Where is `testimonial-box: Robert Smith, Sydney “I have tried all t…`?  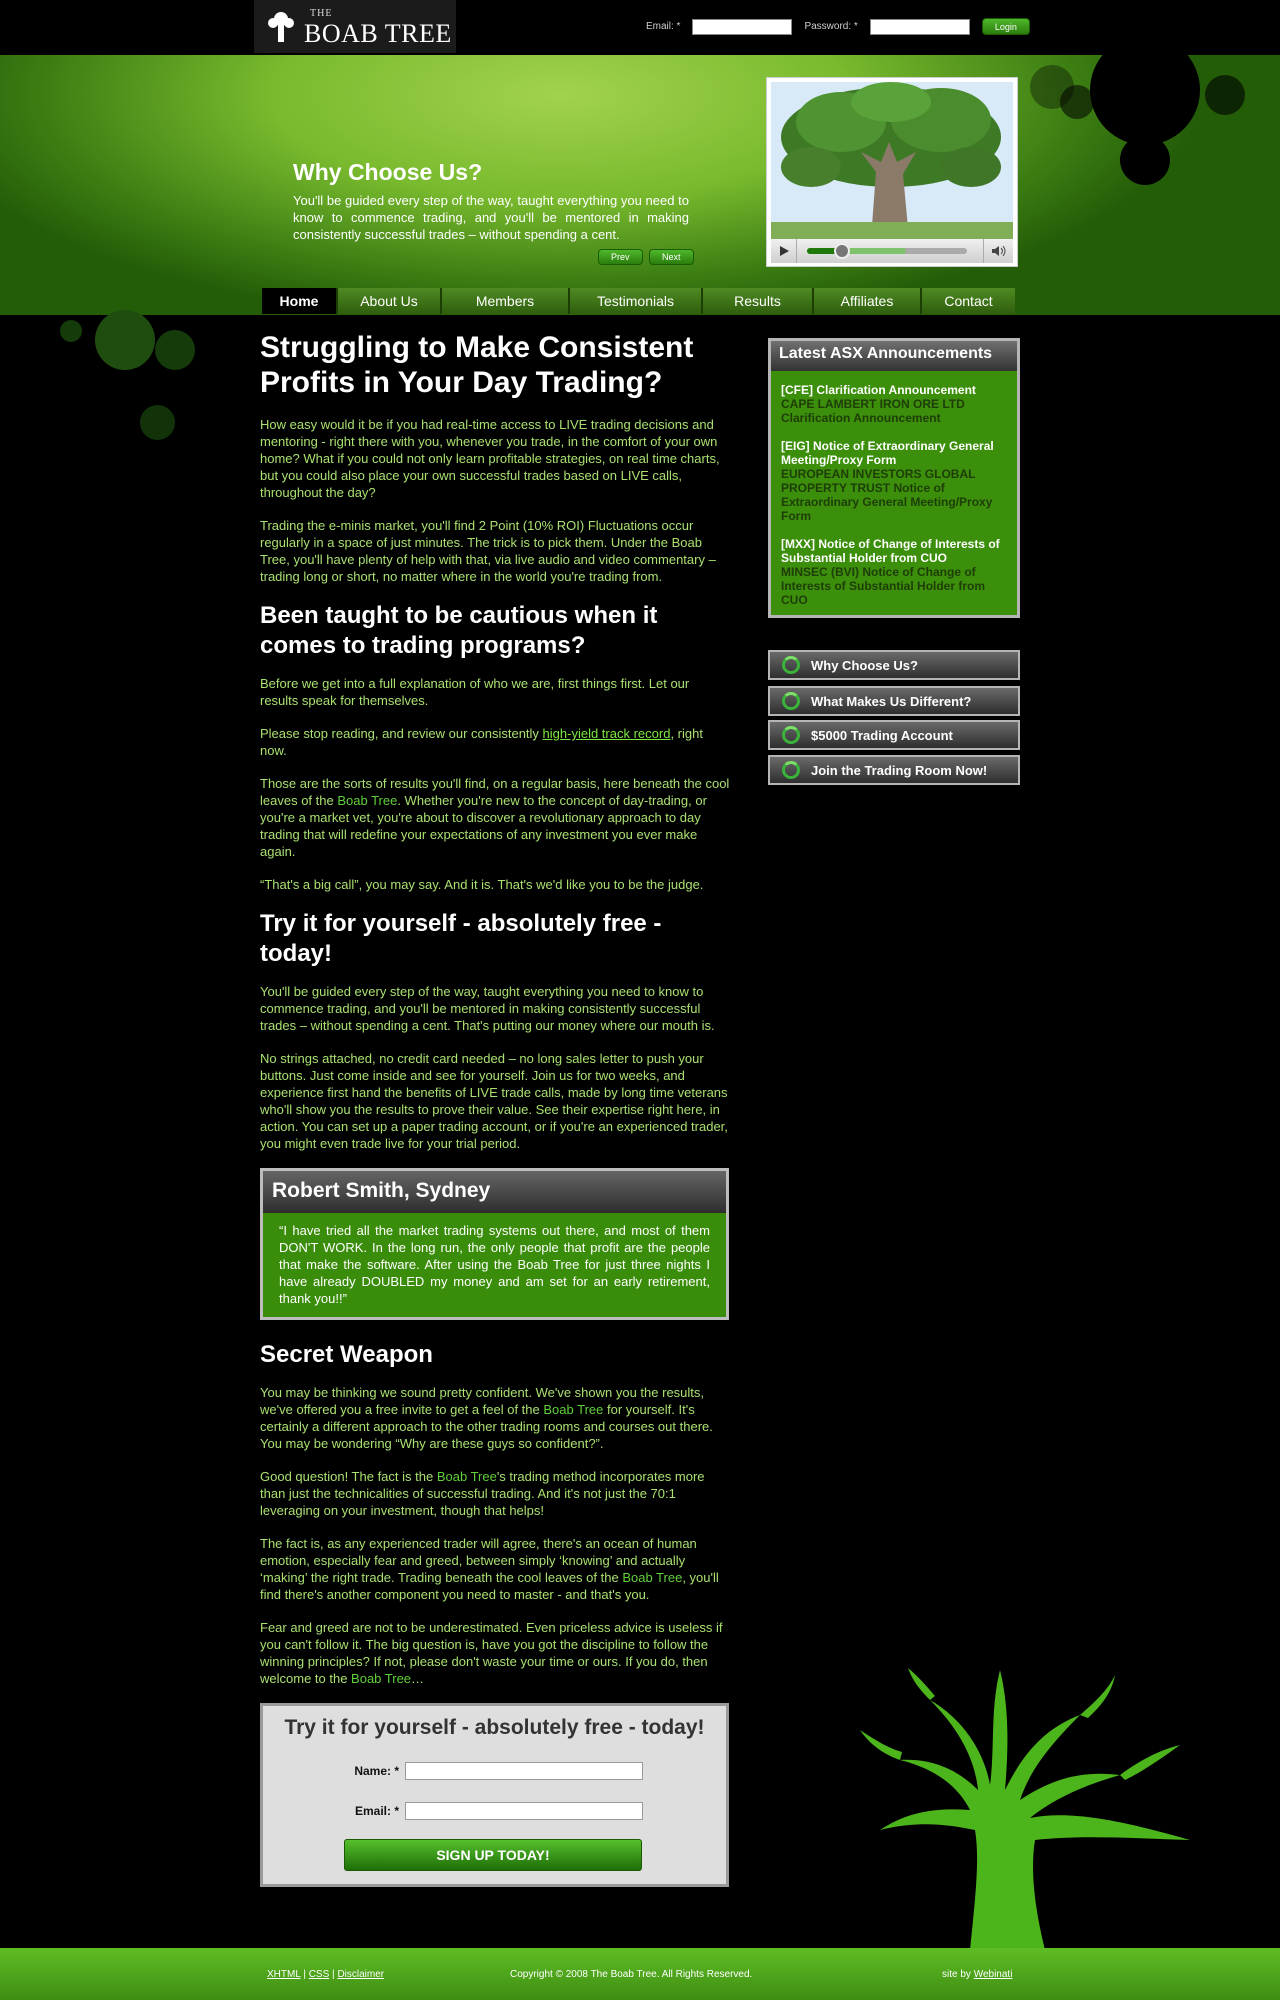 testimonial-box: Robert Smith, Sydney “I have tried all t… is located at coordinates (494, 1244).